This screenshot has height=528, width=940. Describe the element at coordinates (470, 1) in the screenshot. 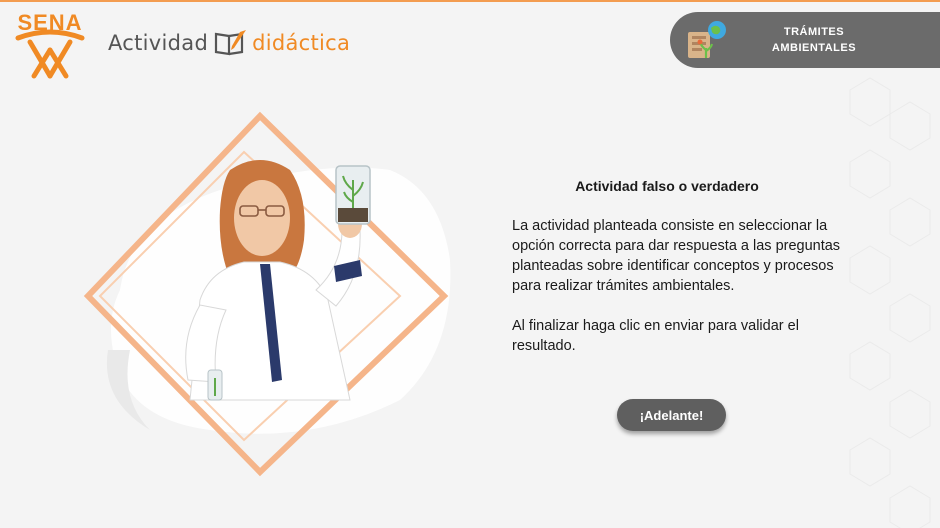

I see `top-accent-line` at that location.